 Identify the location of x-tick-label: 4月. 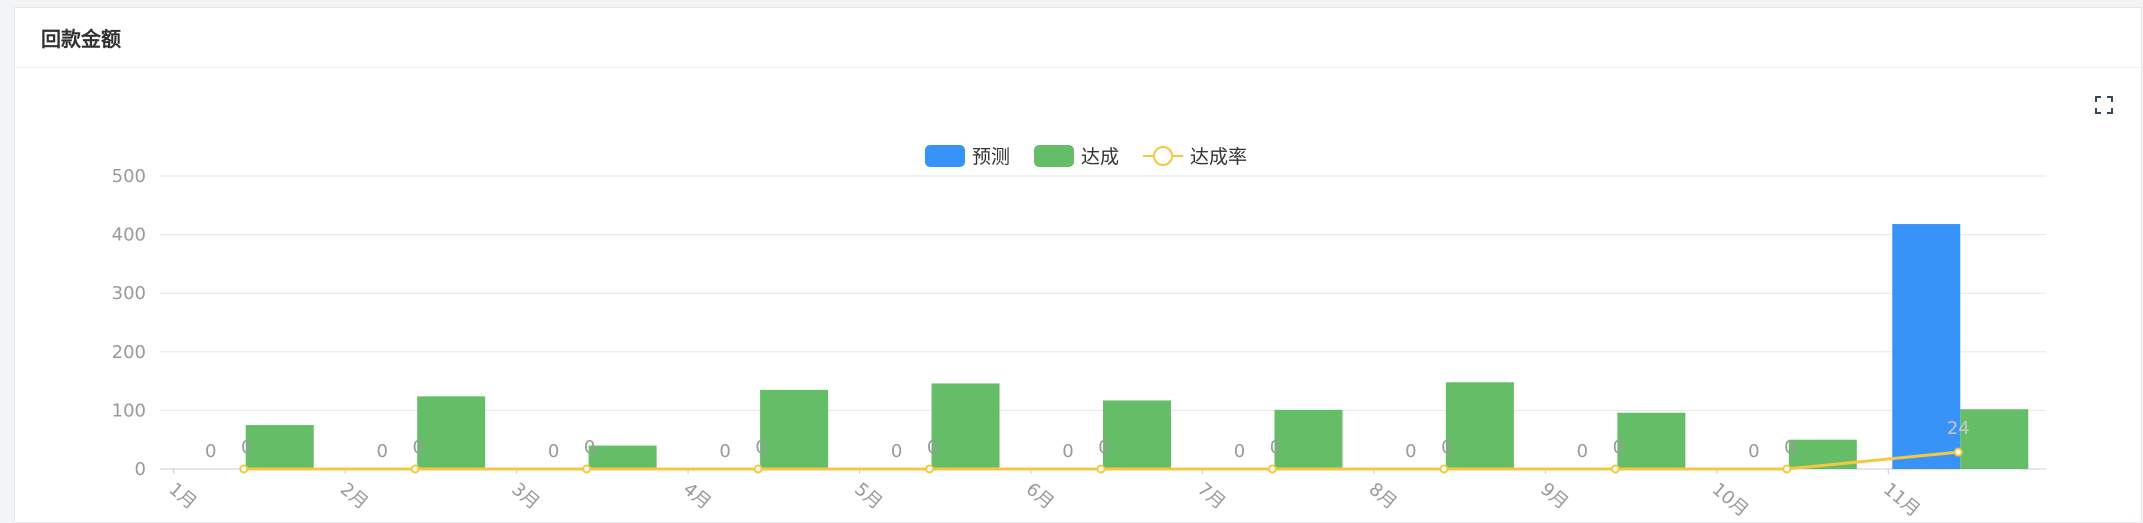
(697, 496).